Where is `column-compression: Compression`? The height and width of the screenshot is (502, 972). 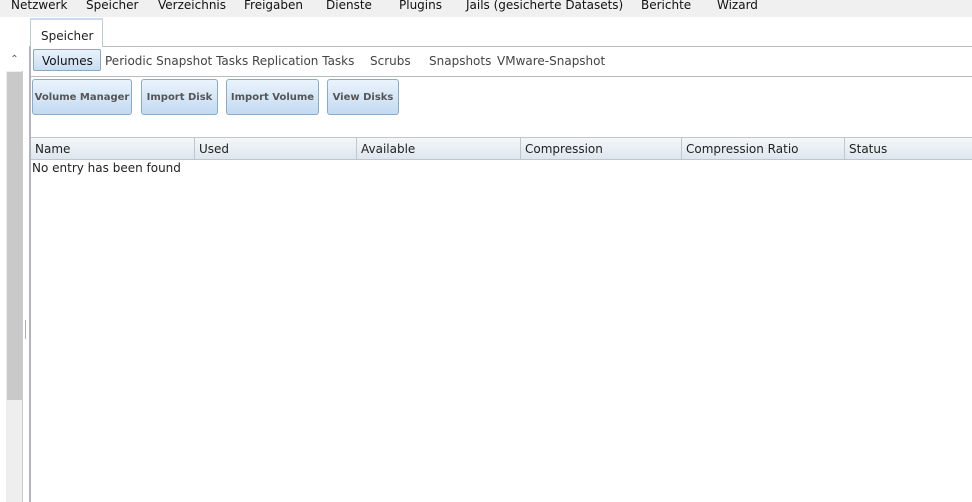 column-compression: Compression is located at coordinates (601, 149).